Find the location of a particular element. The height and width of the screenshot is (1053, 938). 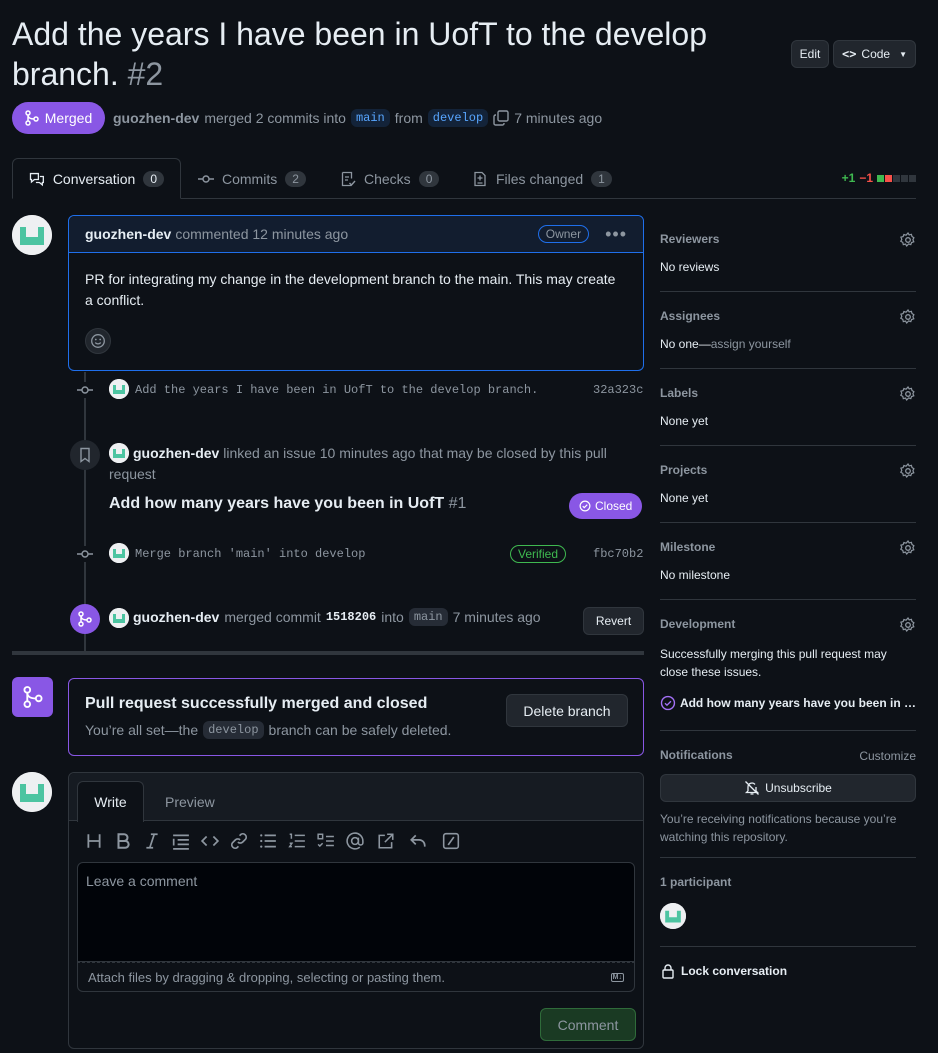

markdown-icon: M↓ is located at coordinates (617, 977).